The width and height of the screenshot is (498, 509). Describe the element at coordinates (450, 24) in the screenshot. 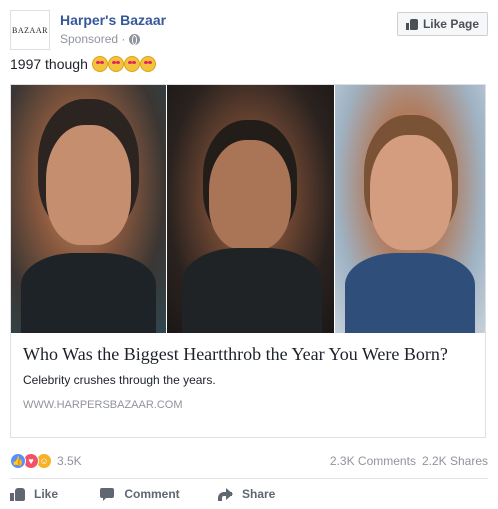

I see `like-page-label: Like Page` at that location.